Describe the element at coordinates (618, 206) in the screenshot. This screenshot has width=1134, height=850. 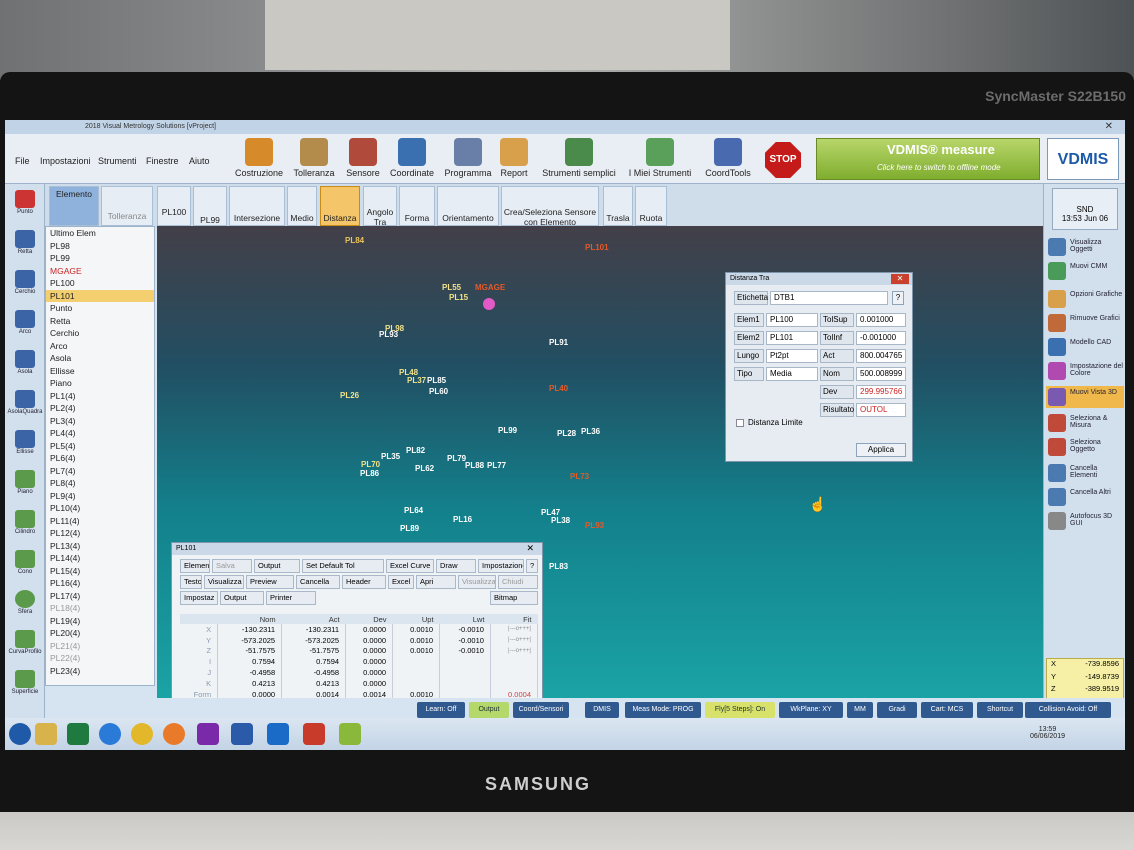
I see `trasla-button: Trasla` at that location.